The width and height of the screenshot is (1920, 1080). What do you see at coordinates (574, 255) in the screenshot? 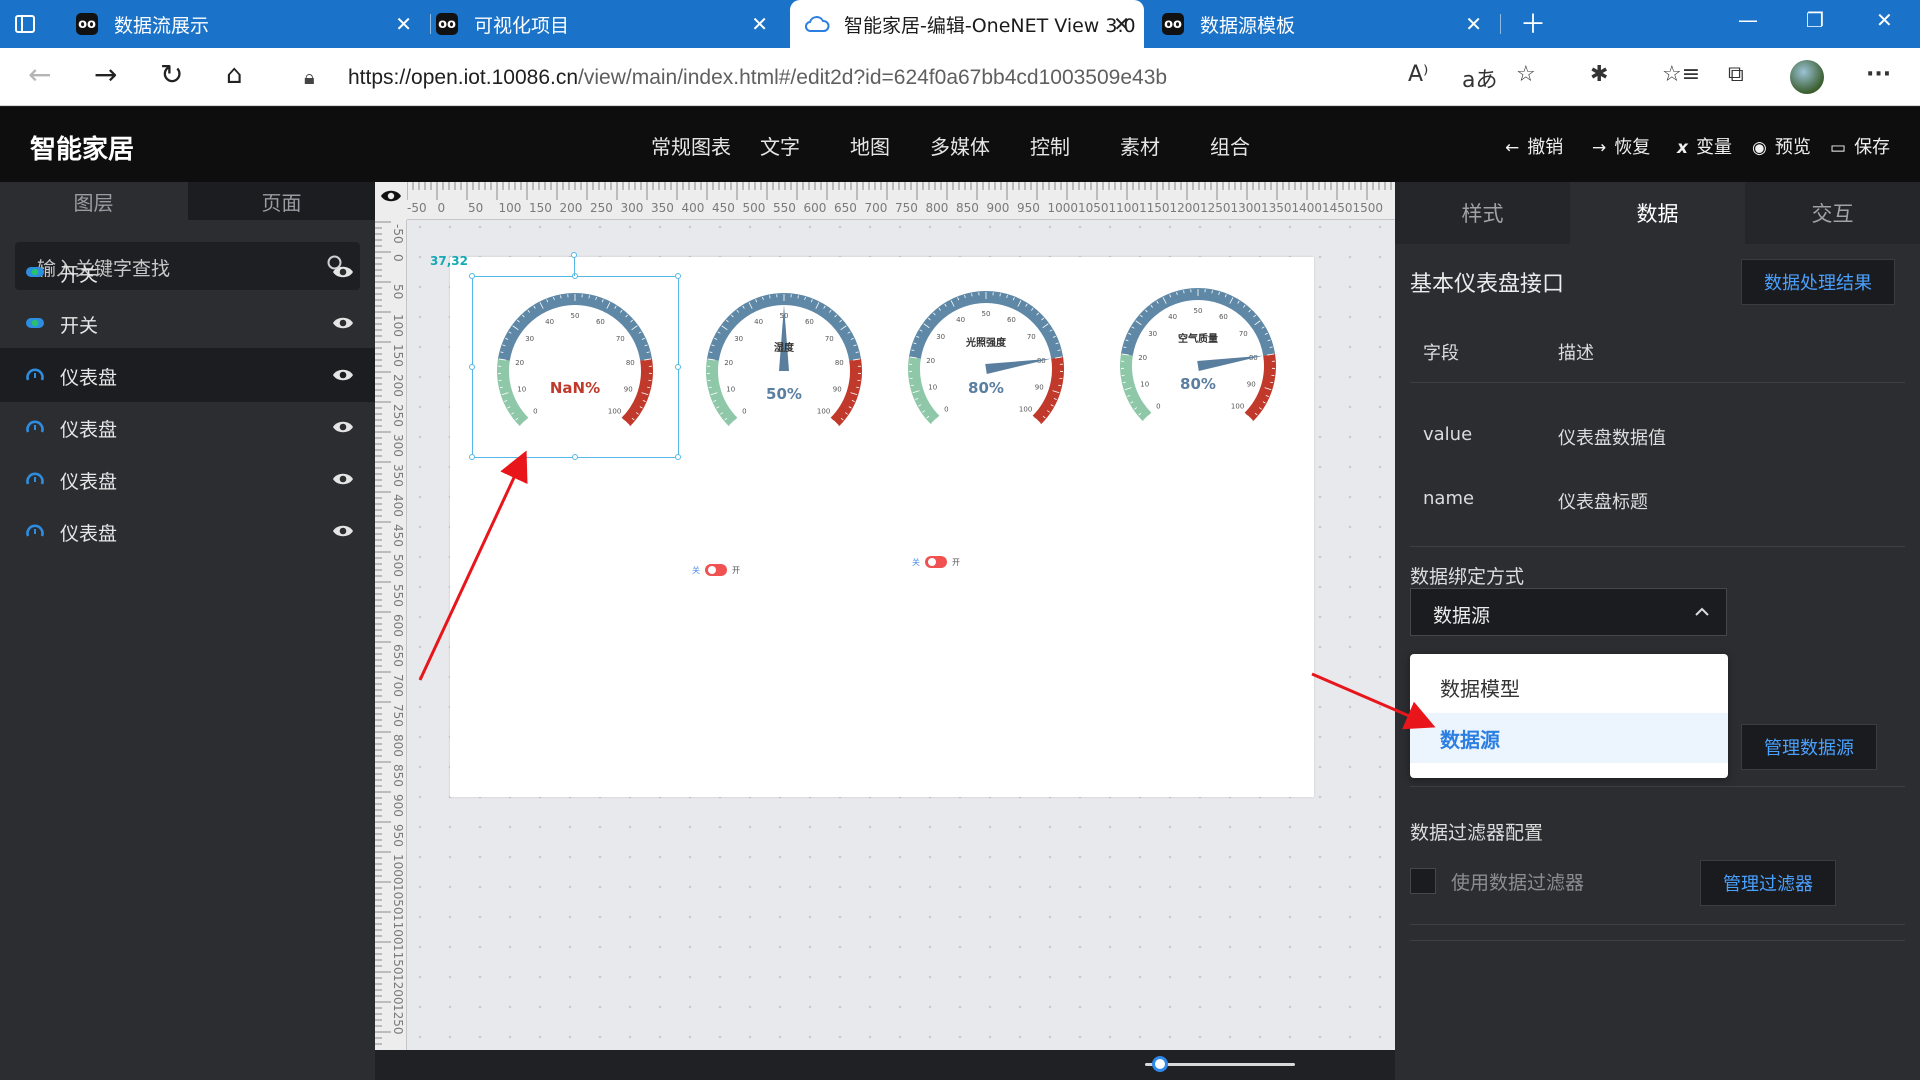
I see `rotate-handle` at bounding box center [574, 255].